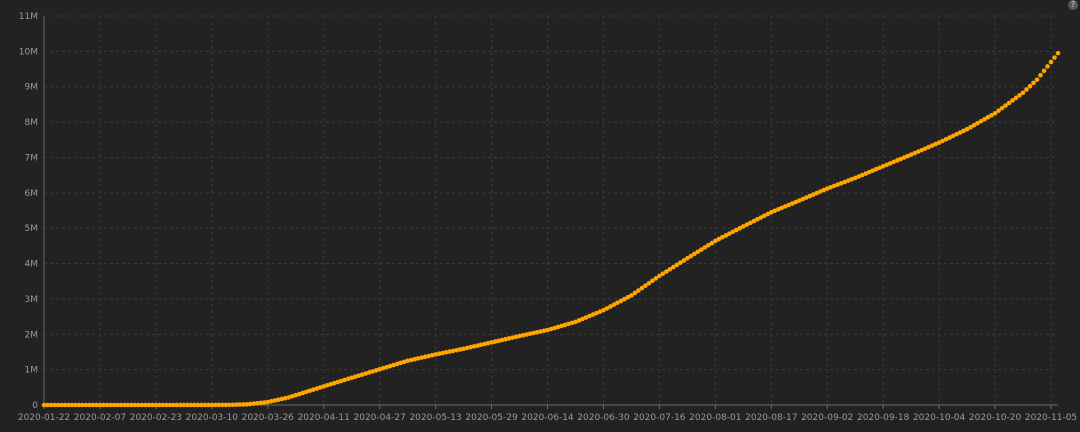 Image resolution: width=1080 pixels, height=432 pixels. Describe the element at coordinates (32, 265) in the screenshot. I see `y-tick-label: 4M` at that location.